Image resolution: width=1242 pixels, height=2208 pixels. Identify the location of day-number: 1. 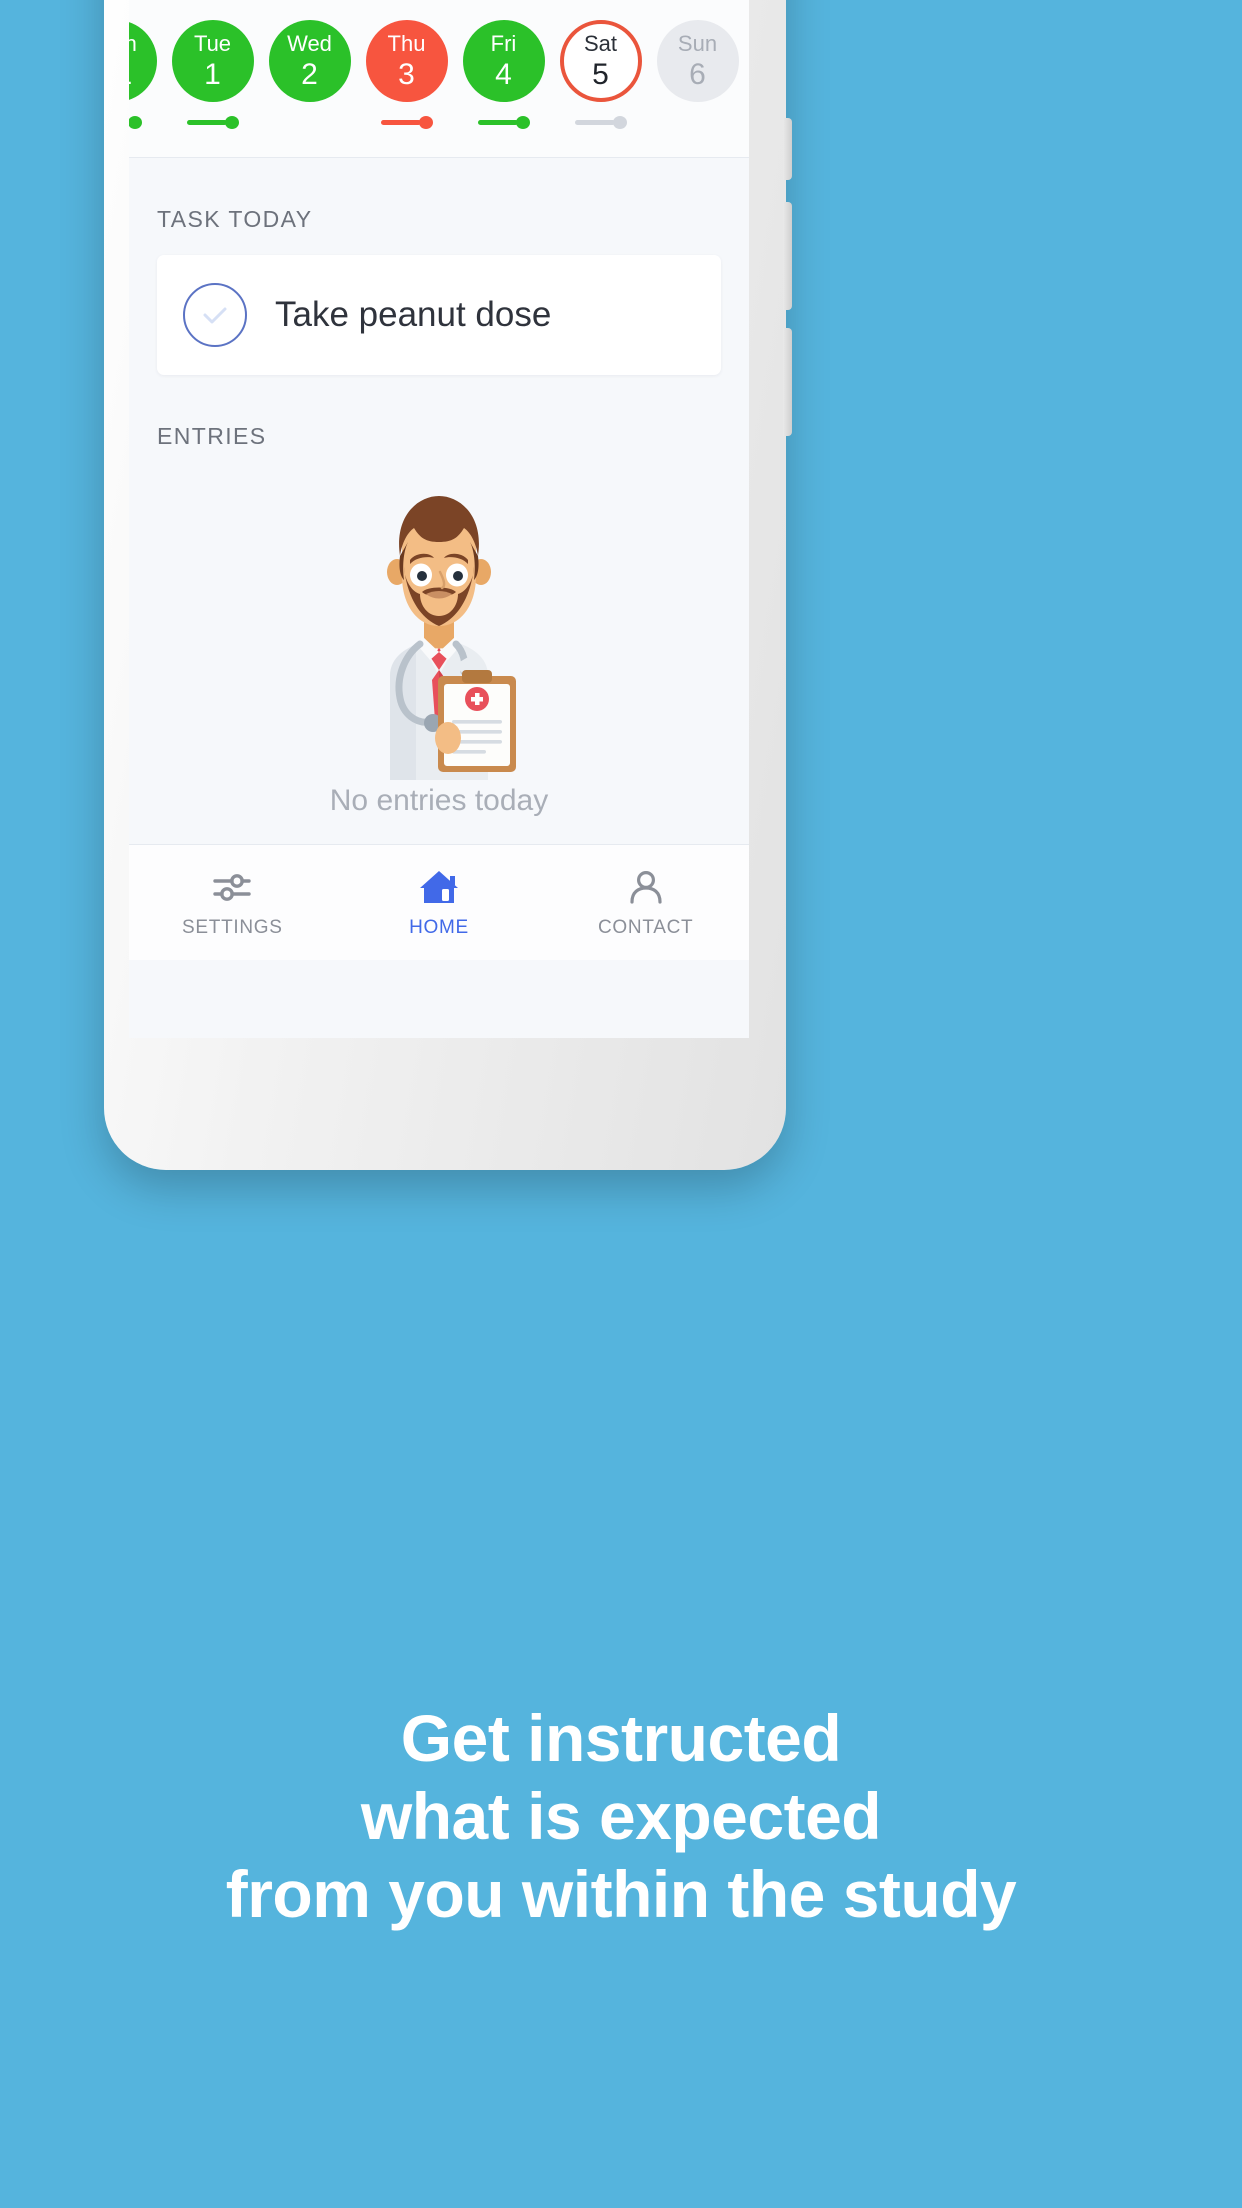
(212, 74).